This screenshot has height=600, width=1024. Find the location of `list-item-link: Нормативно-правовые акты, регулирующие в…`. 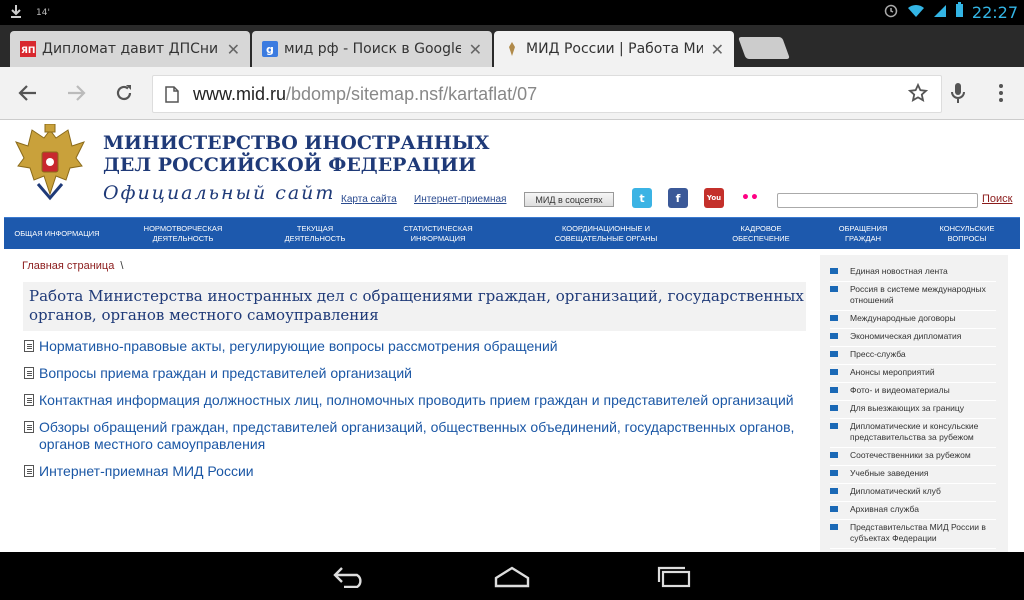

list-item-link: Нормативно-правовые акты, регулирующие в… is located at coordinates (298, 346).